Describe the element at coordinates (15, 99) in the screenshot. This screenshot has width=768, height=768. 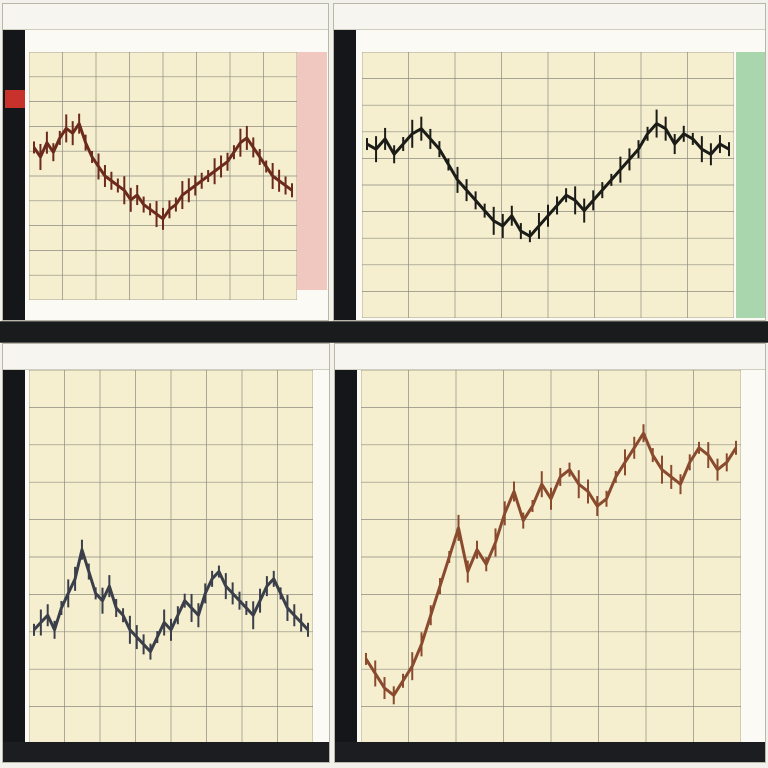
I see `price-marker` at that location.